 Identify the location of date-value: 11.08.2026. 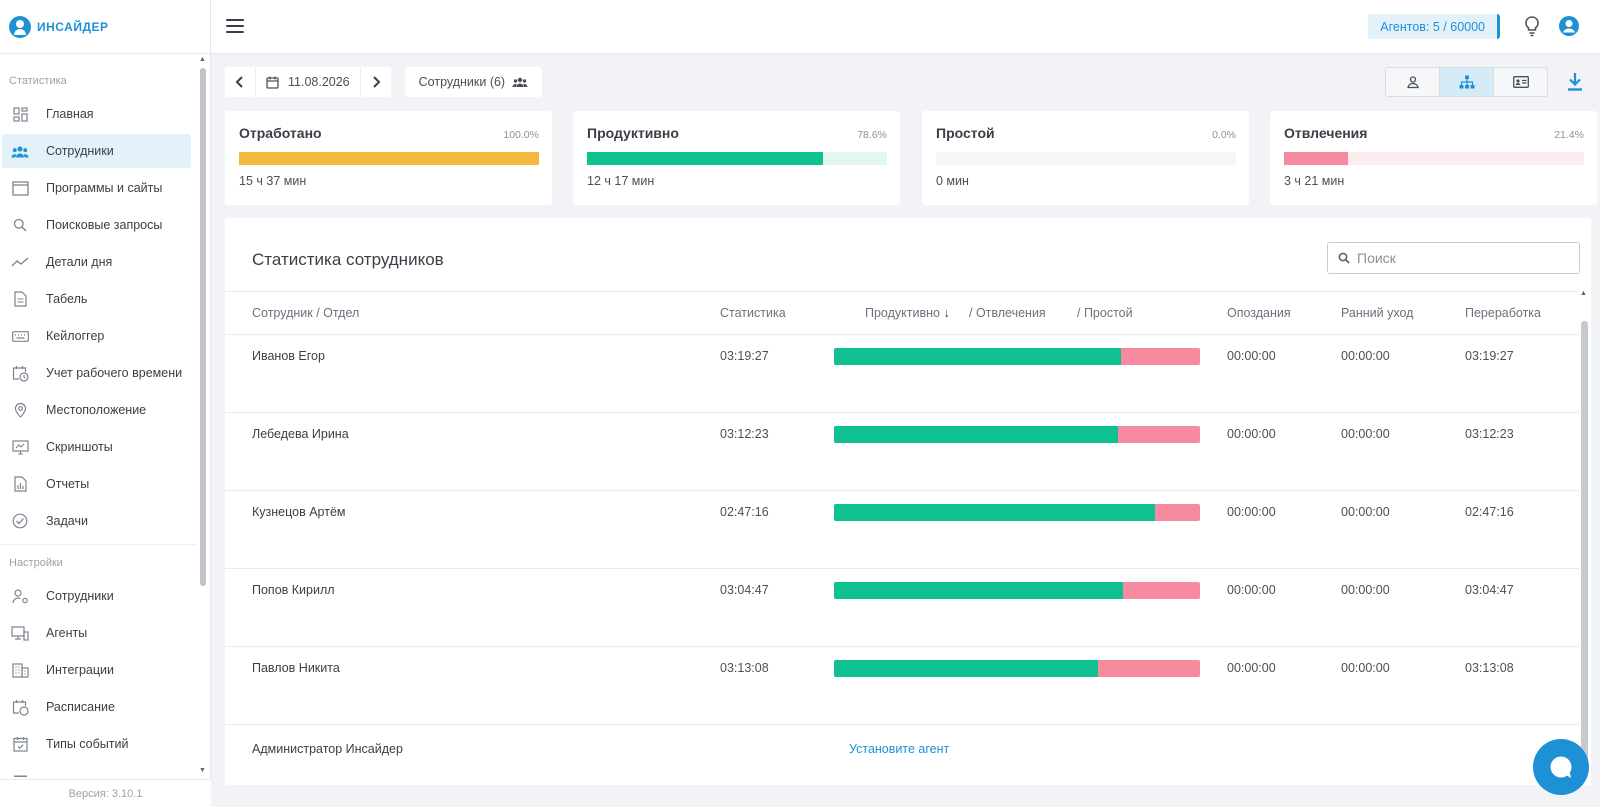
(319, 82).